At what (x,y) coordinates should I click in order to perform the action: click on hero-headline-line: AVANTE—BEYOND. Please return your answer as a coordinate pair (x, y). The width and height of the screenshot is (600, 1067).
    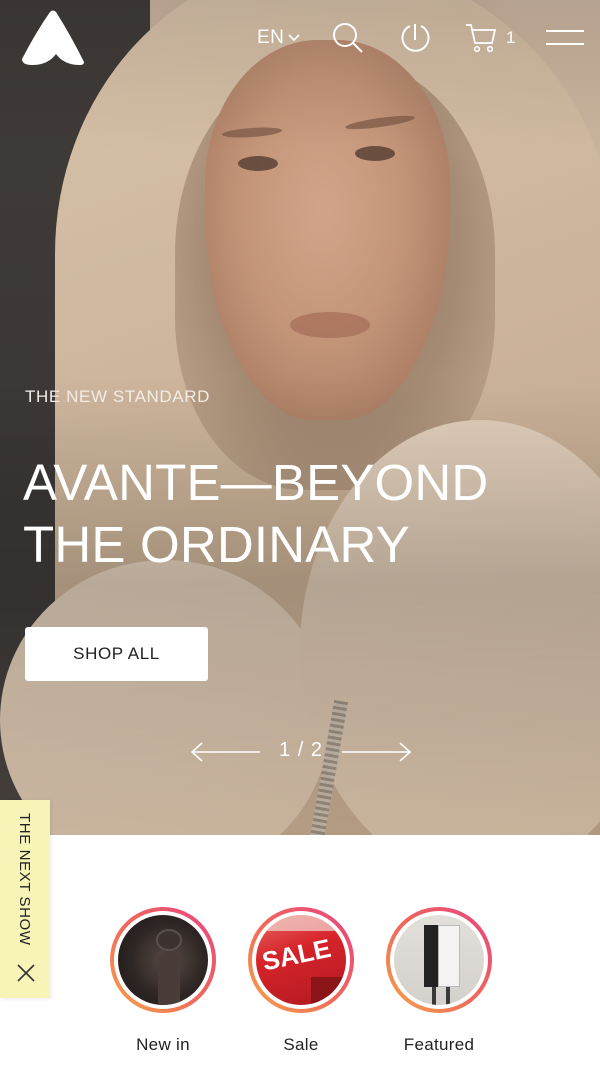
    Looking at the image, I should click on (256, 482).